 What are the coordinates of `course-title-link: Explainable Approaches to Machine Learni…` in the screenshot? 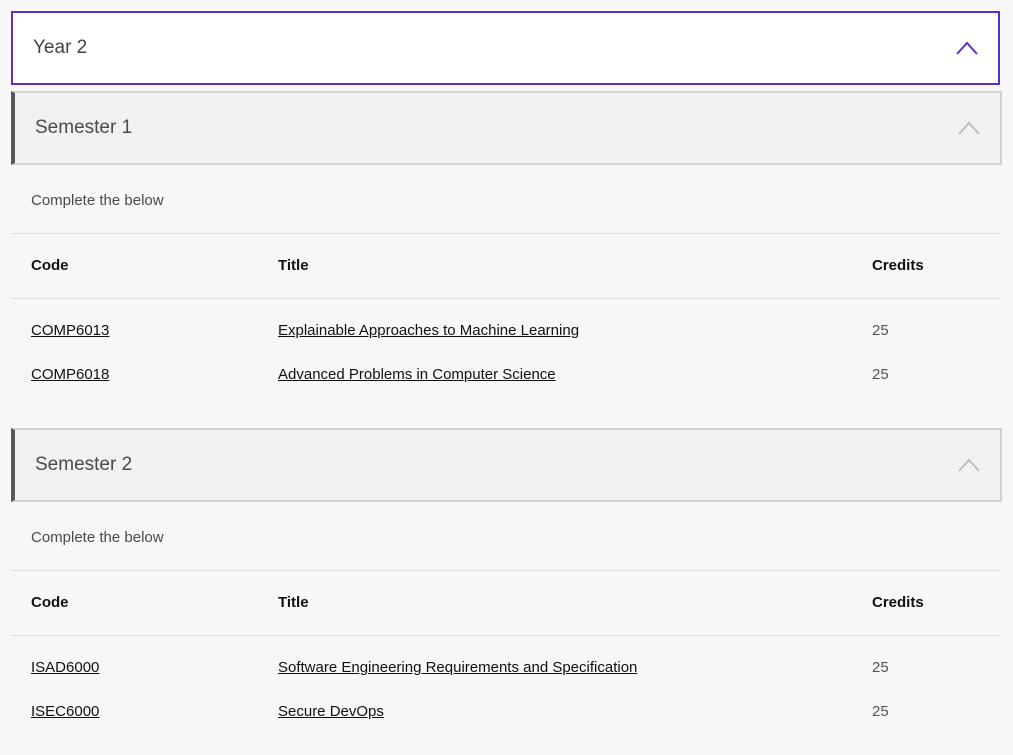 It's located at (428, 330).